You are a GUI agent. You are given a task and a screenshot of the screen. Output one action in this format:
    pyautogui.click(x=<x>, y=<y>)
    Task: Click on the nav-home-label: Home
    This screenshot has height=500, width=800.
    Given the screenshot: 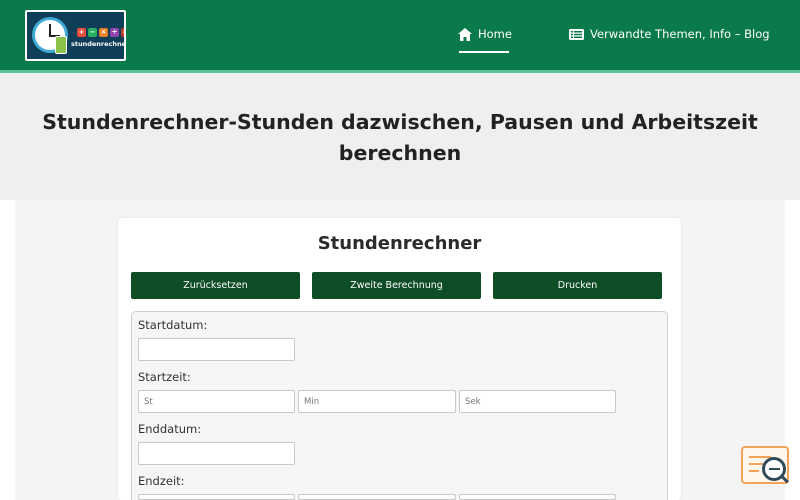 What is the action you would take?
    pyautogui.click(x=495, y=34)
    